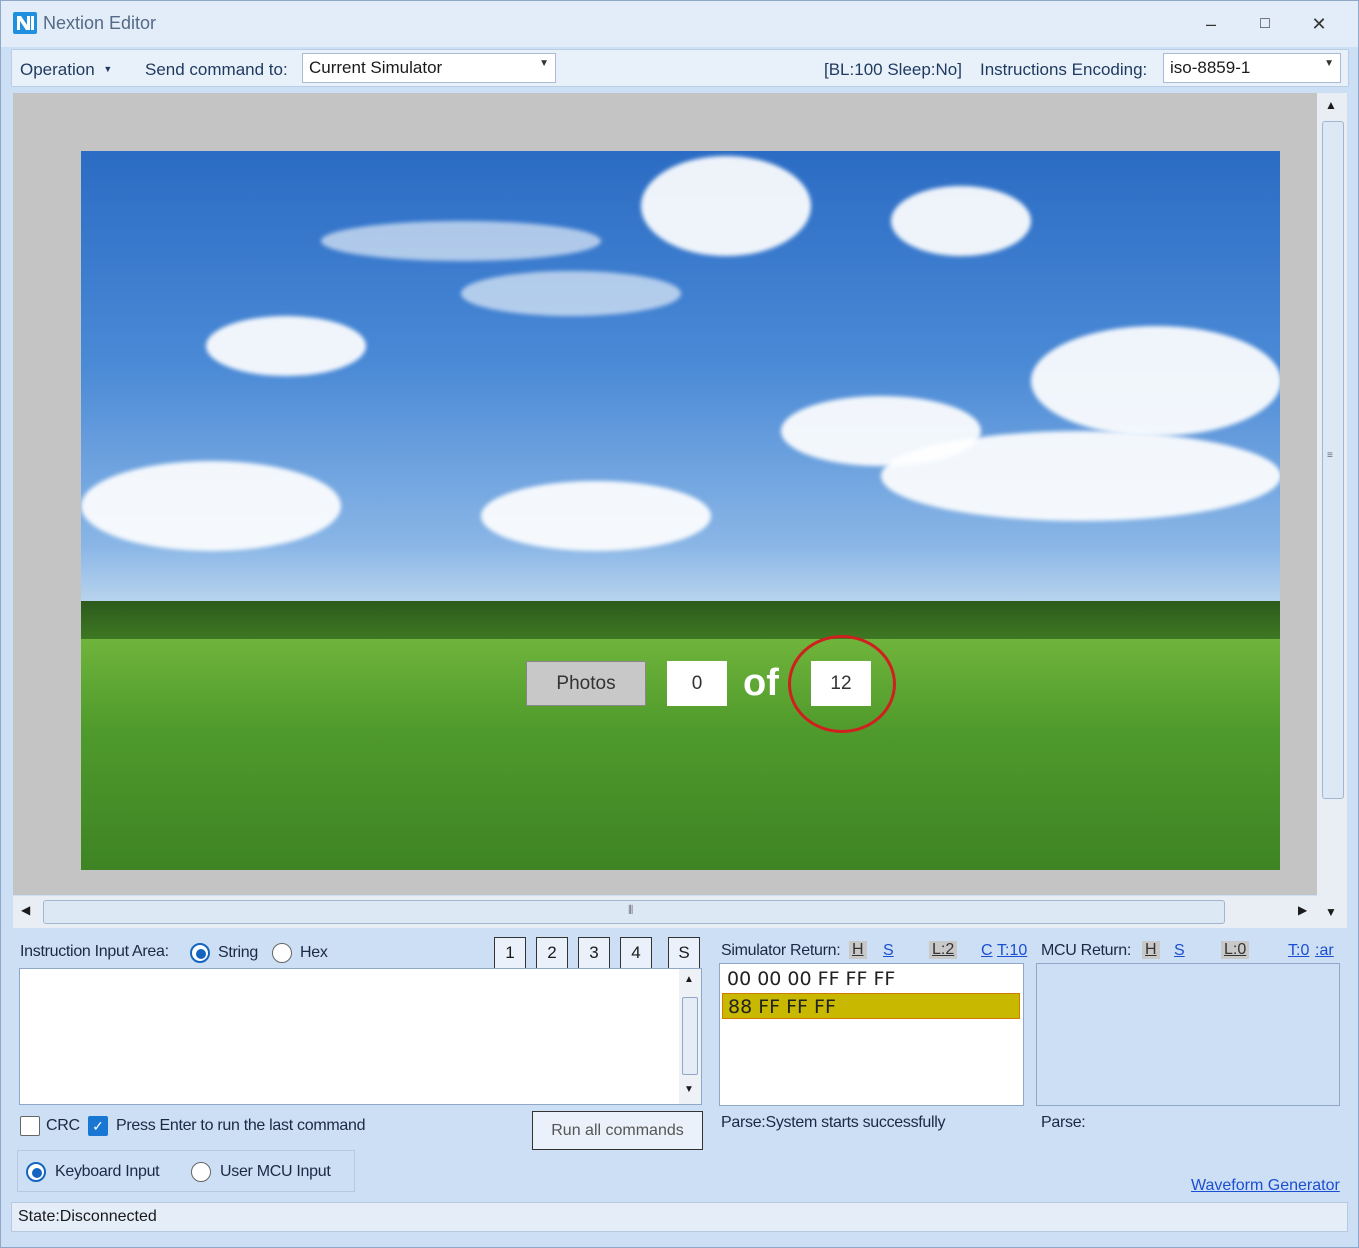 The width and height of the screenshot is (1359, 1248). What do you see at coordinates (510, 953) in the screenshot?
I see `quick-command-1-button: 1` at bounding box center [510, 953].